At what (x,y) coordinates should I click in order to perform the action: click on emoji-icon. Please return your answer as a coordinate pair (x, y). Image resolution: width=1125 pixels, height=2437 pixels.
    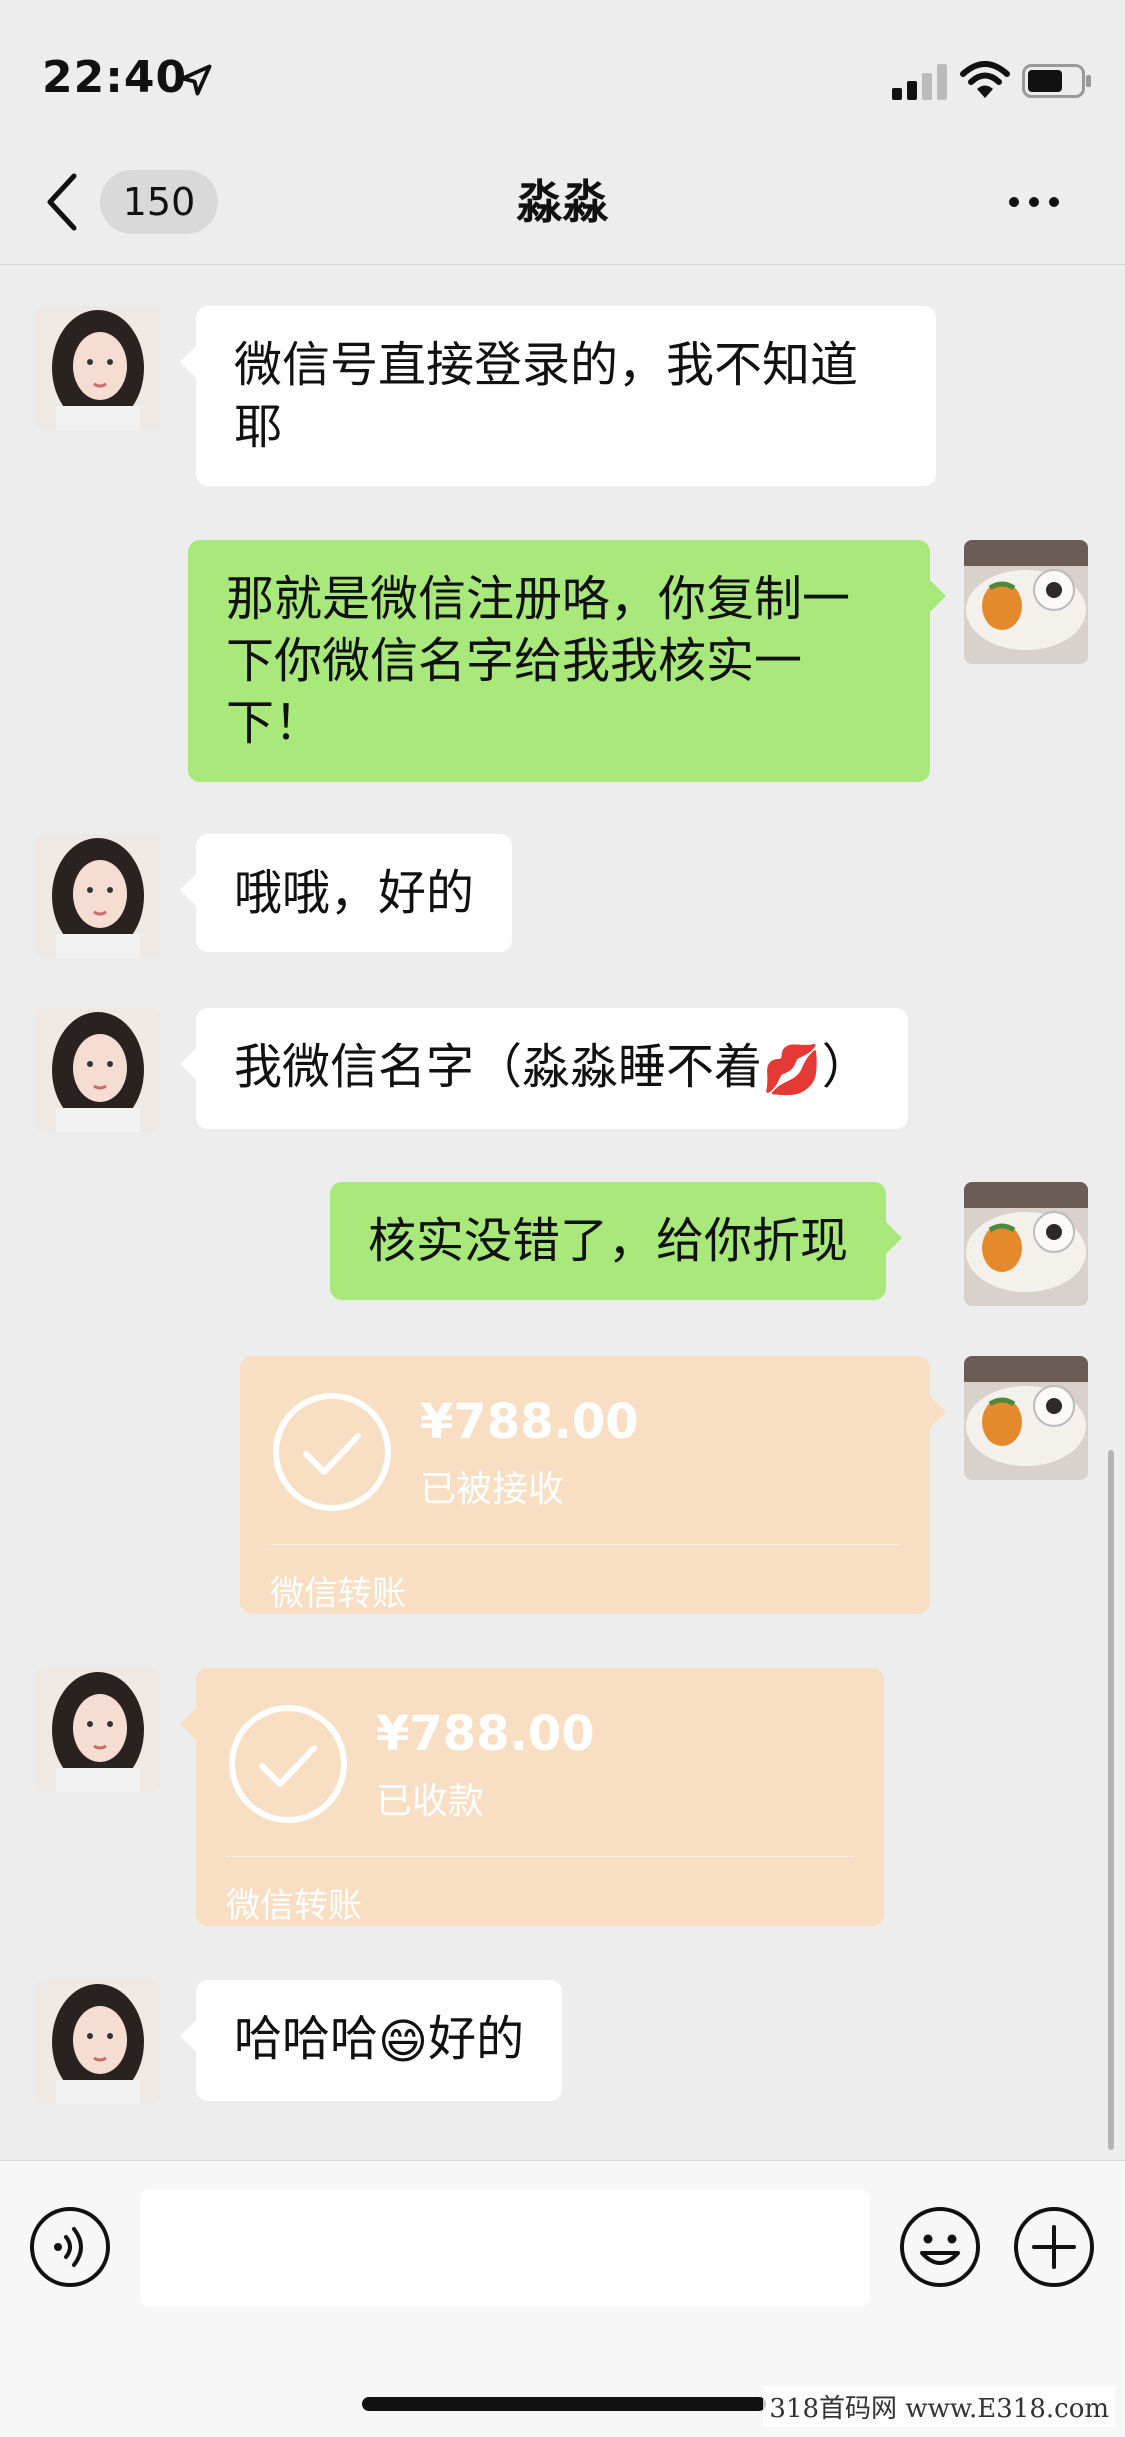
    Looking at the image, I should click on (940, 2247).